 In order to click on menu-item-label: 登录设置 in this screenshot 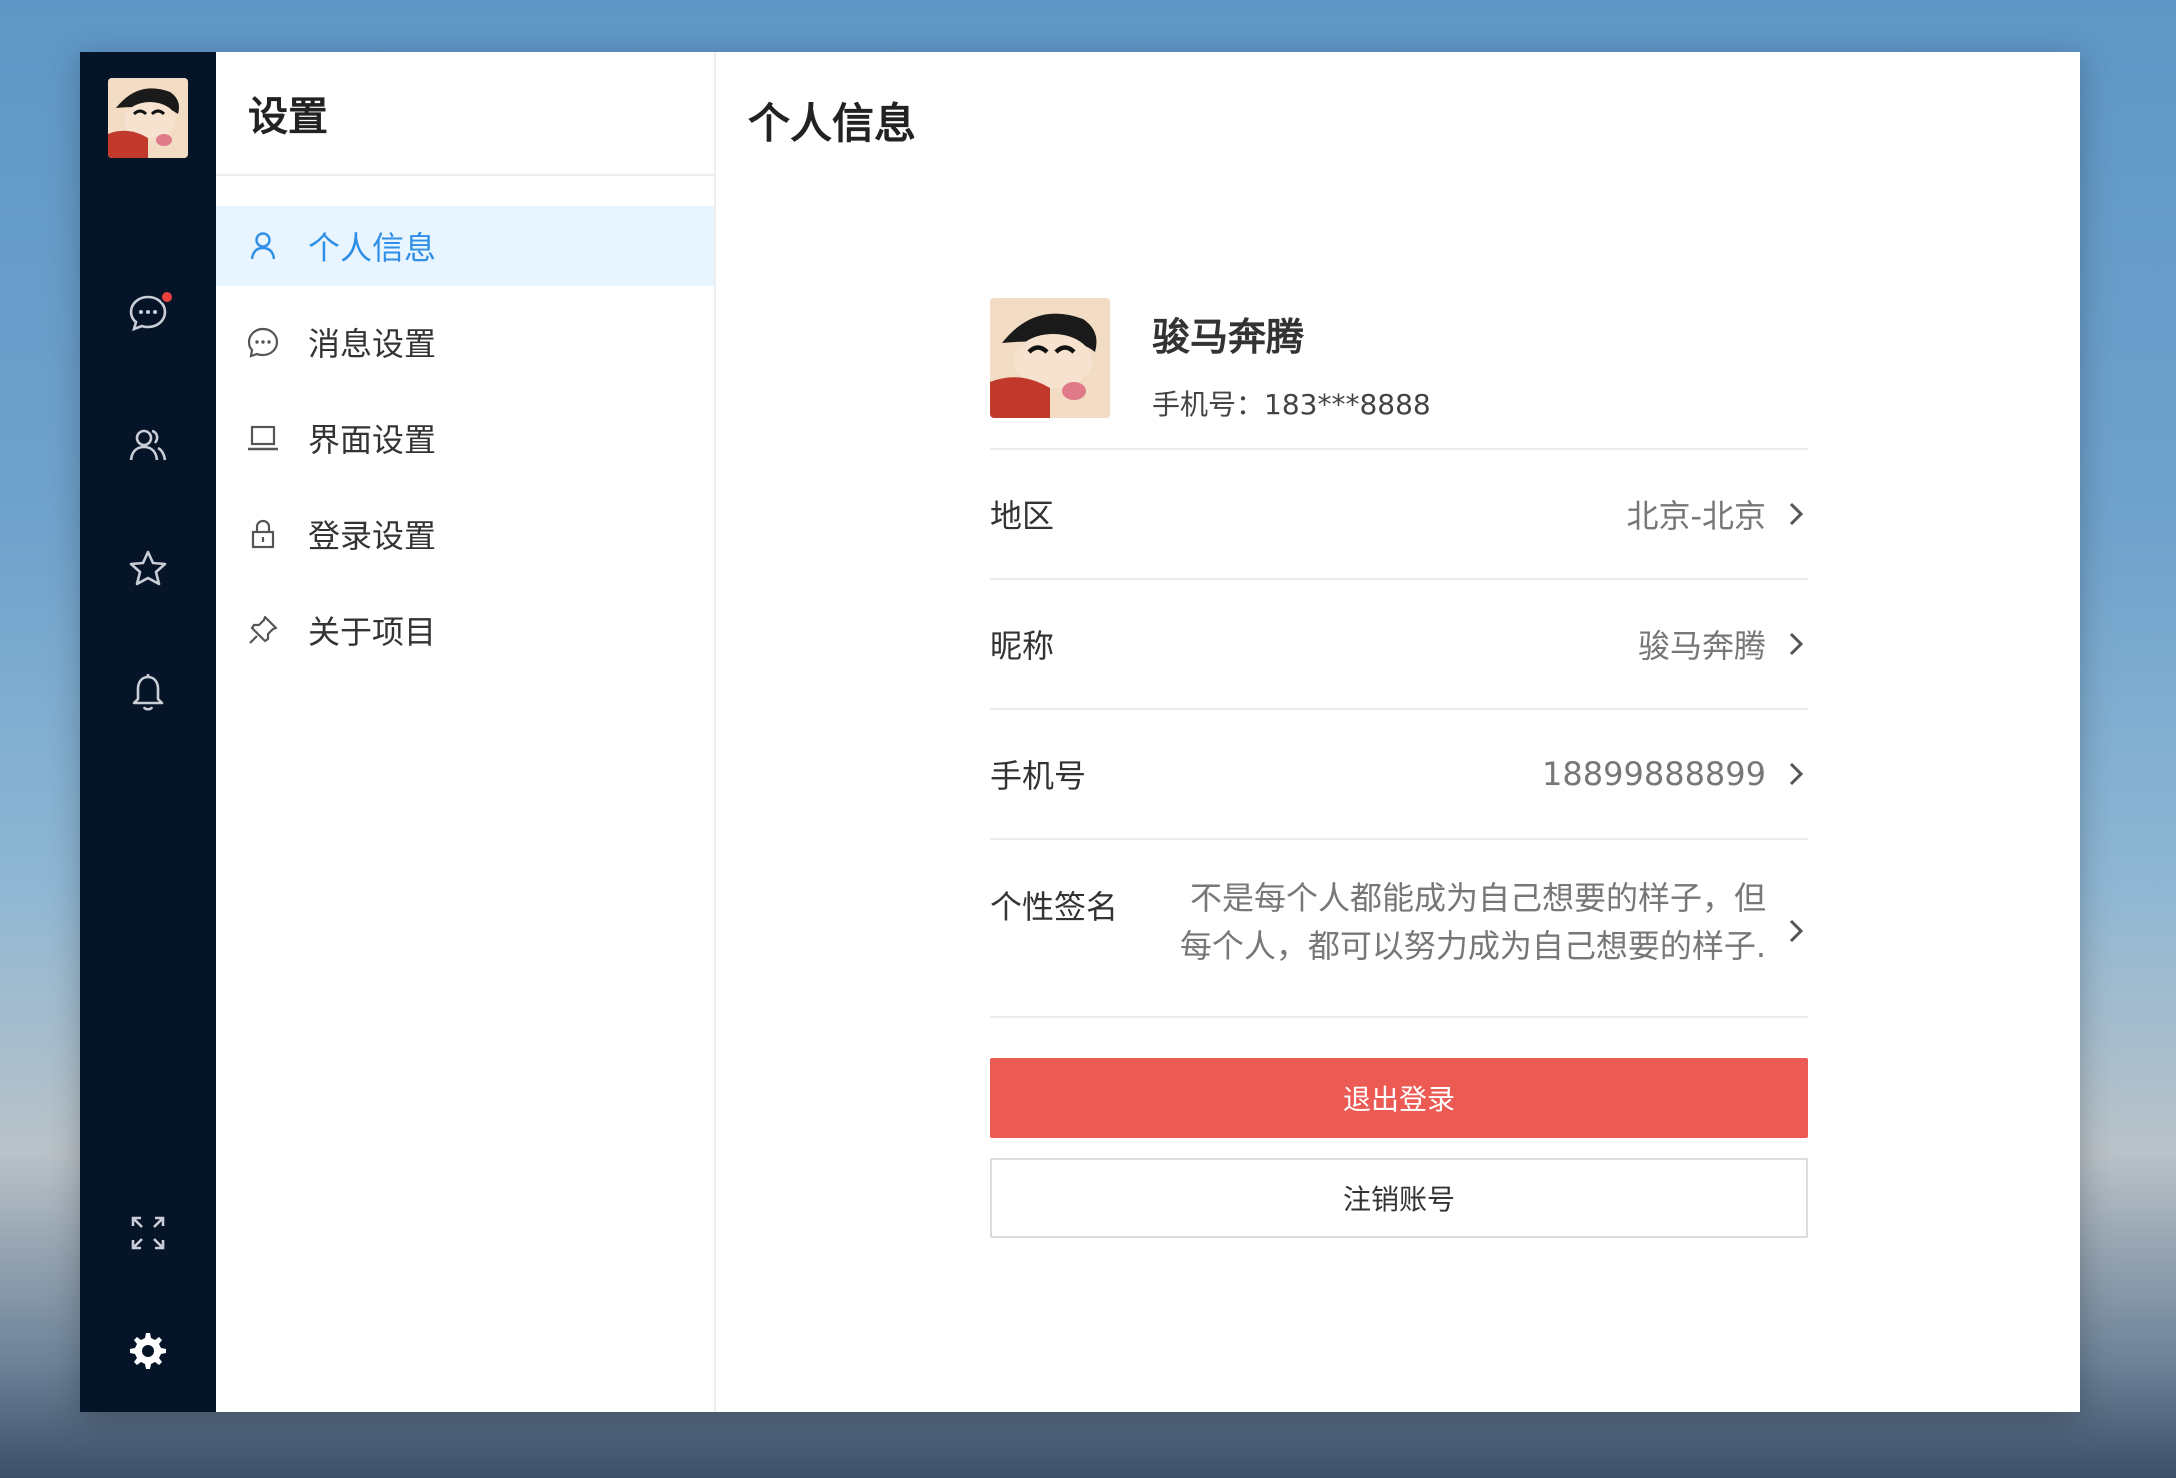, I will do `click(372, 536)`.